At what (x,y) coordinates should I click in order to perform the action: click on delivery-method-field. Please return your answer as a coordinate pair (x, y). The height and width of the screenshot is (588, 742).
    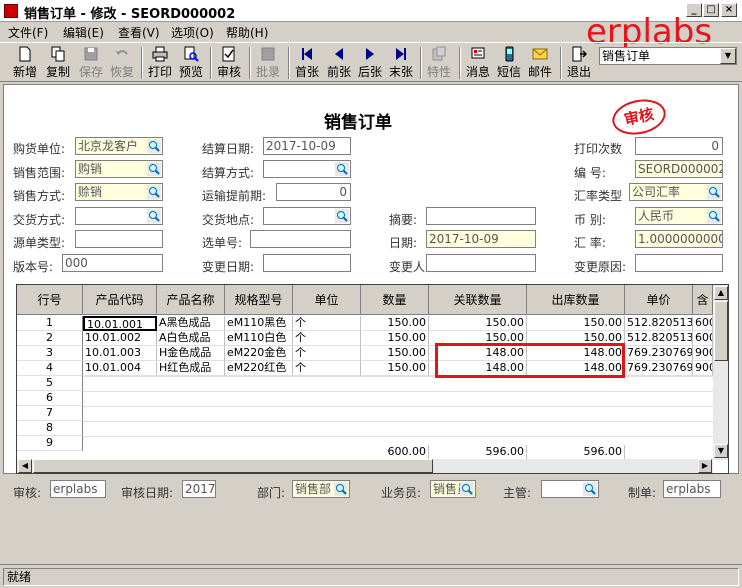
    Looking at the image, I should click on (119, 216).